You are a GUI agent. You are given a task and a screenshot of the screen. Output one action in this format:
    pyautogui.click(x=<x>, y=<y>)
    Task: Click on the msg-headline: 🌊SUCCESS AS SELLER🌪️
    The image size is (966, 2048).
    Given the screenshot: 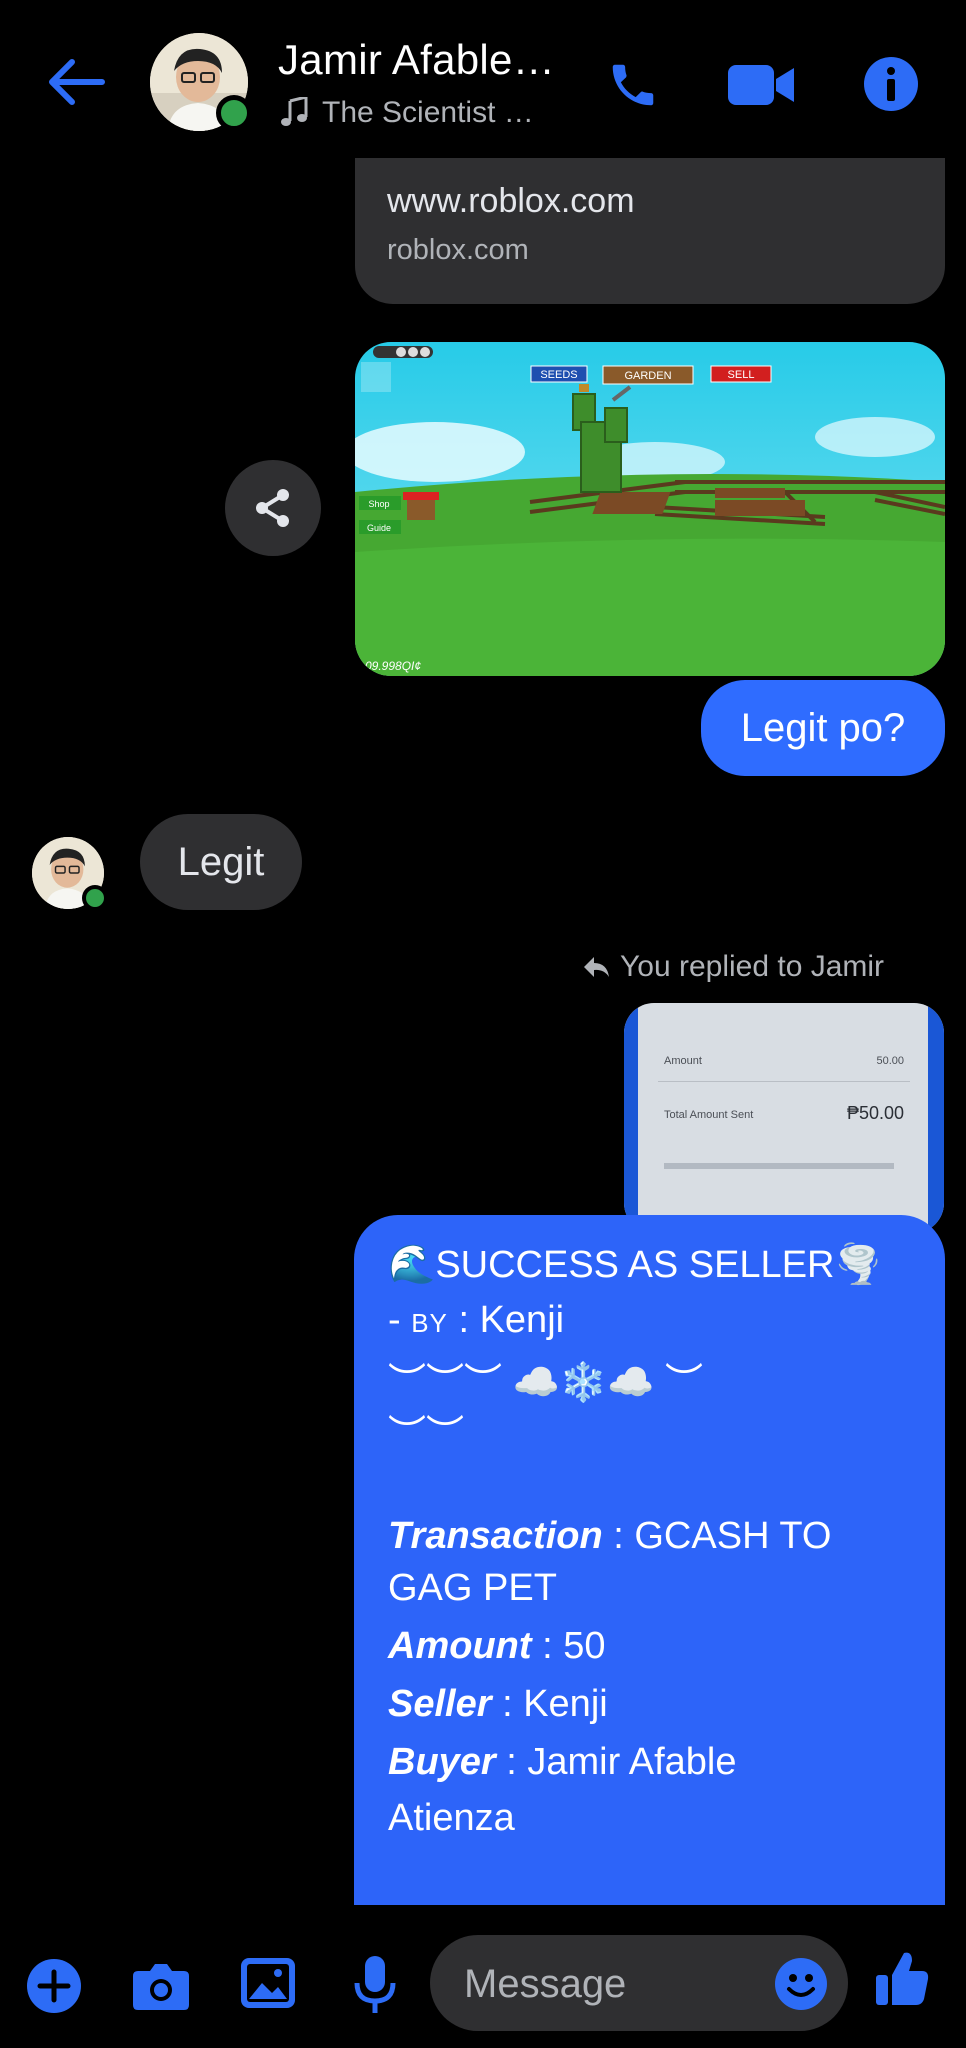 What is the action you would take?
    pyautogui.click(x=635, y=1265)
    